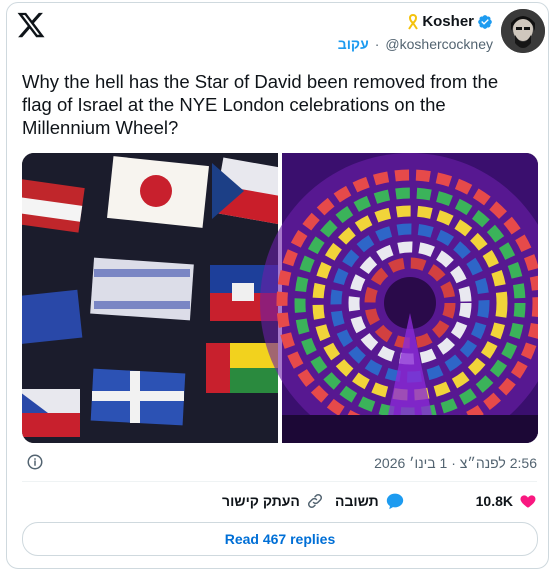 The height and width of the screenshot is (571, 555). I want to click on reply-button: תשובה, so click(370, 501).